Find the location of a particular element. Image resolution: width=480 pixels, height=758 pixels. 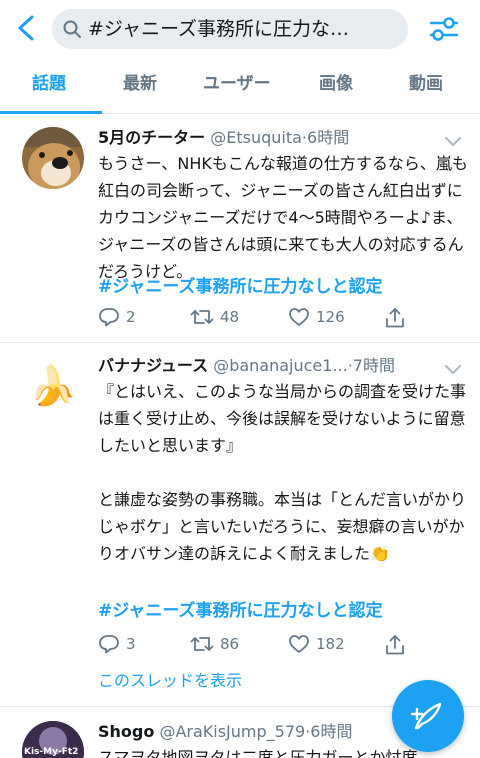

handle: @AraKisJump_579 is located at coordinates (232, 731).